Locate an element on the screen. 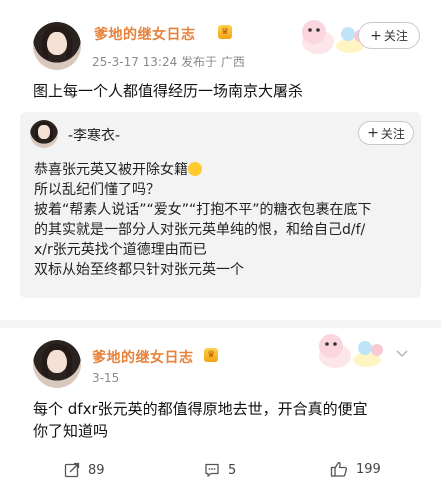 This screenshot has width=441, height=500. thumbs-up-icon is located at coordinates (339, 469).